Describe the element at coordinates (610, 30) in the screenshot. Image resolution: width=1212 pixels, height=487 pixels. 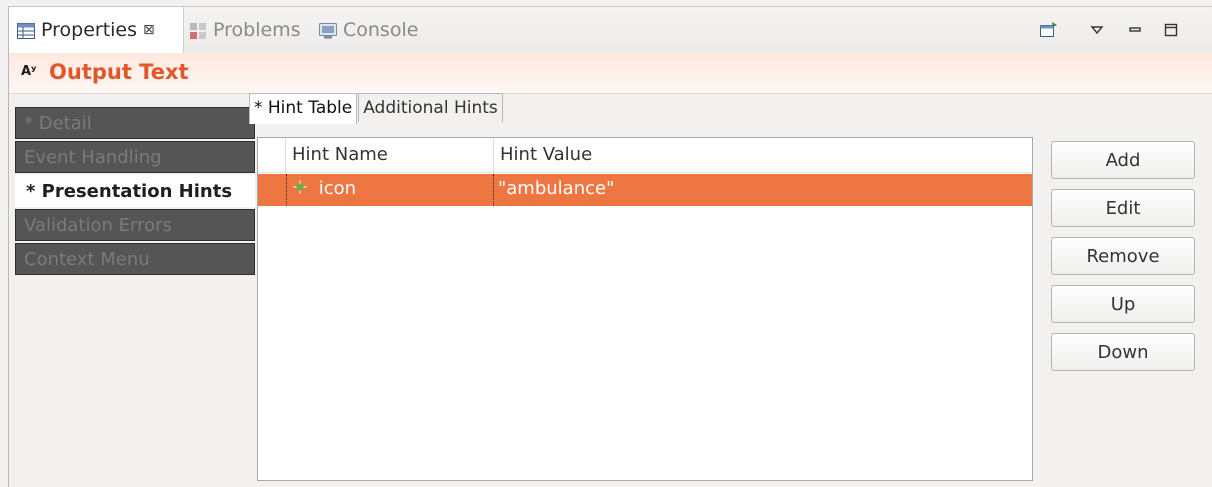
I see `view-tab-bar: Properties ⊠ Problems Console` at that location.